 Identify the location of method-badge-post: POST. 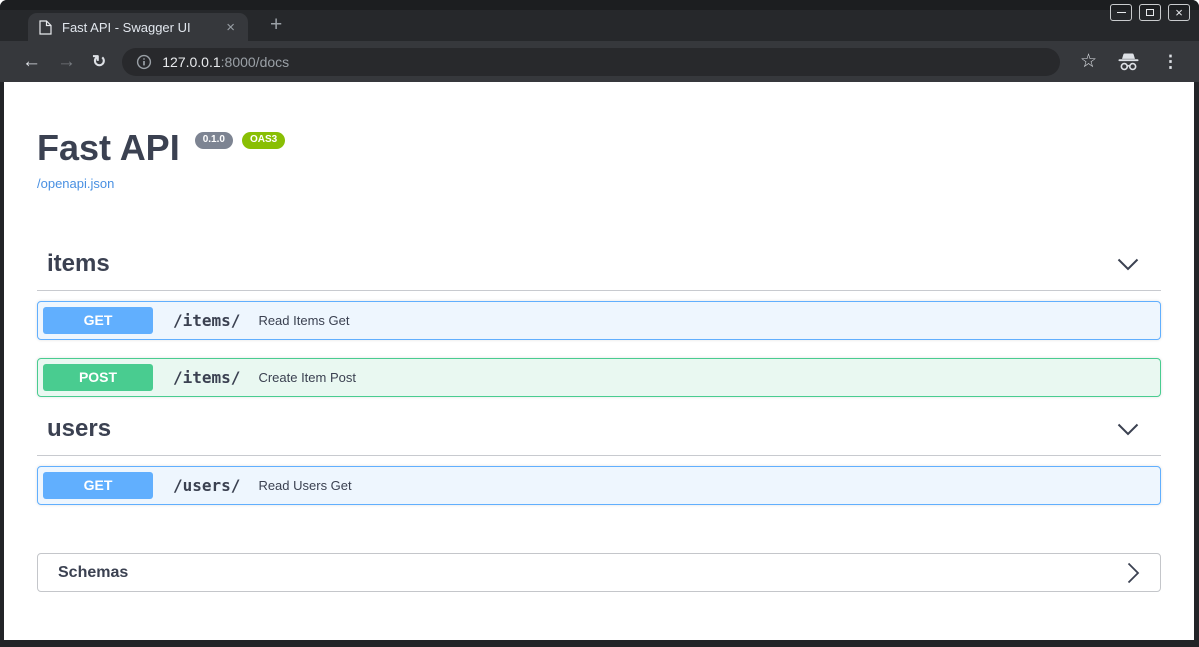
(98, 377).